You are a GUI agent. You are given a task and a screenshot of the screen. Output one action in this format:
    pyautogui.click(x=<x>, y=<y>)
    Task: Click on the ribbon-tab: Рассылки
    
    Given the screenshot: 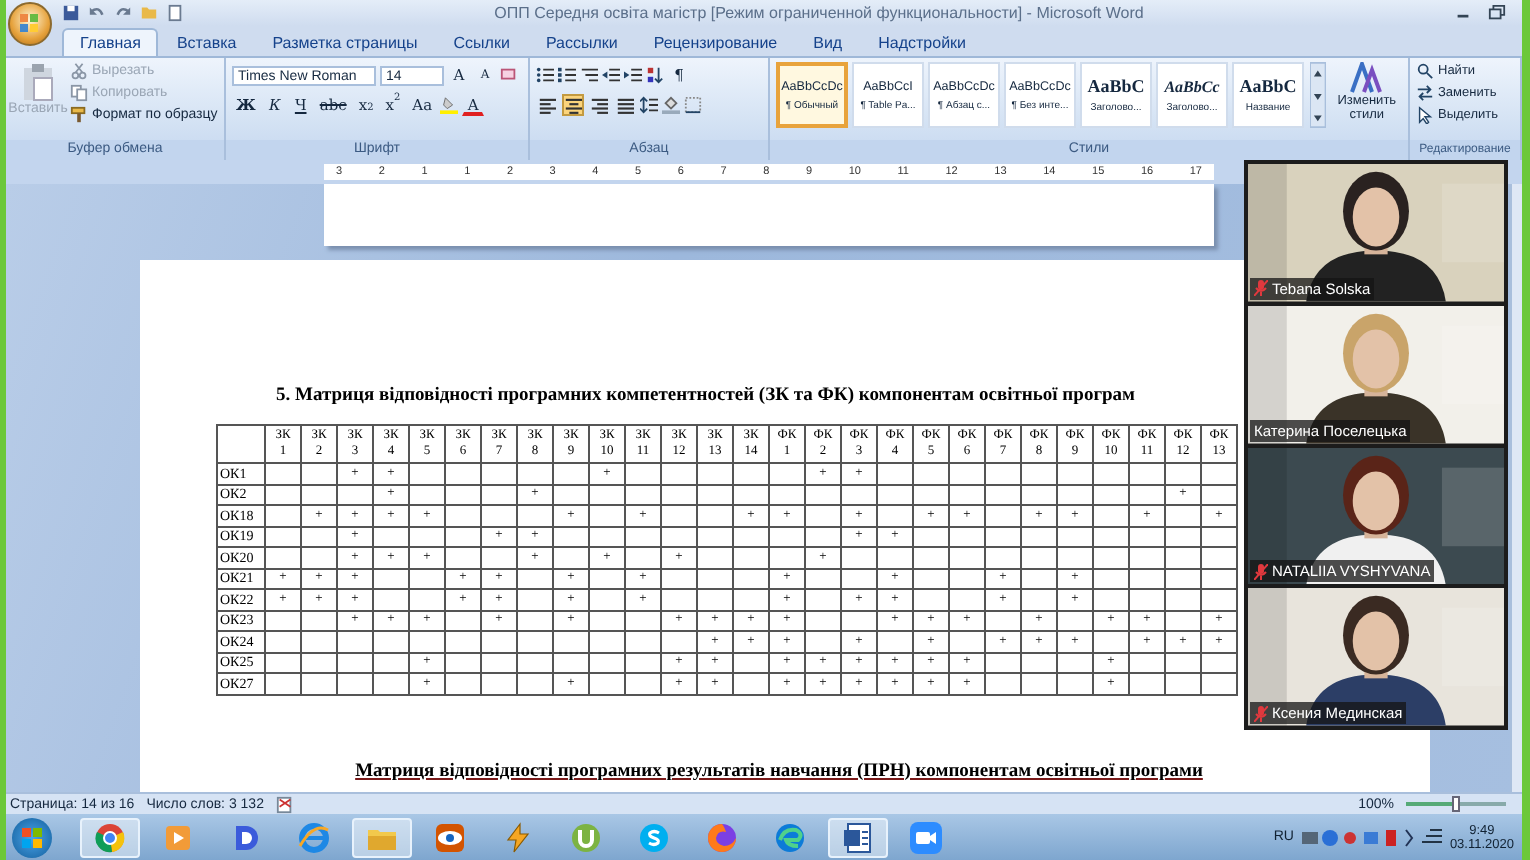 What is the action you would take?
    pyautogui.click(x=581, y=42)
    